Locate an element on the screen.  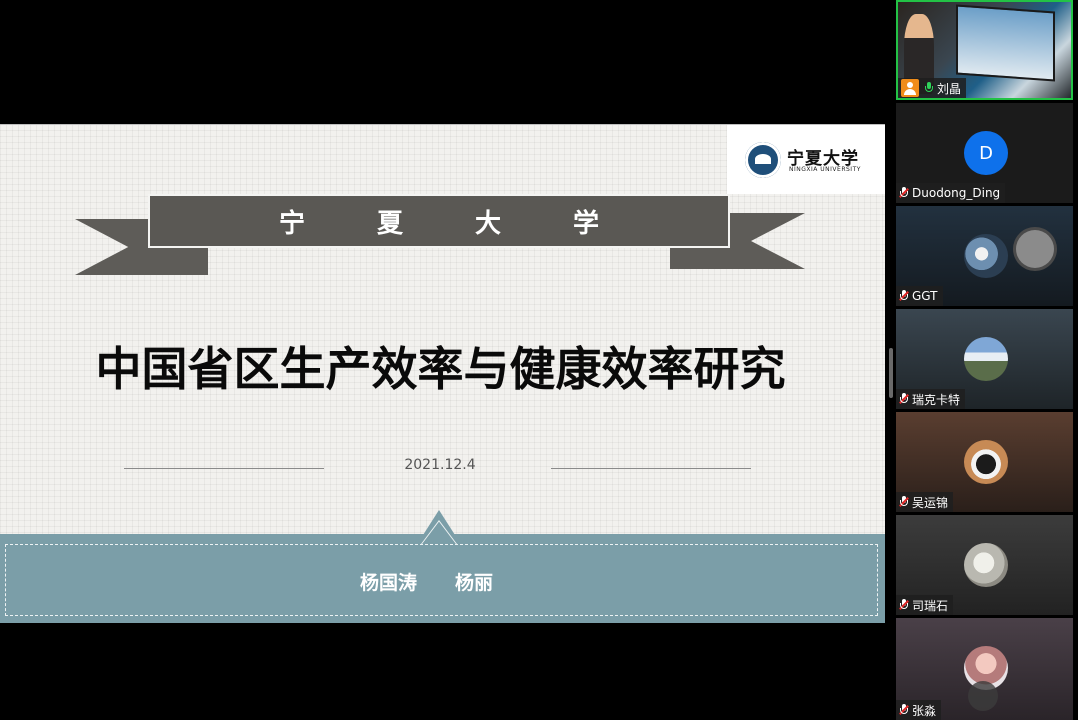
participant-name: 张淼 is located at coordinates (924, 710).